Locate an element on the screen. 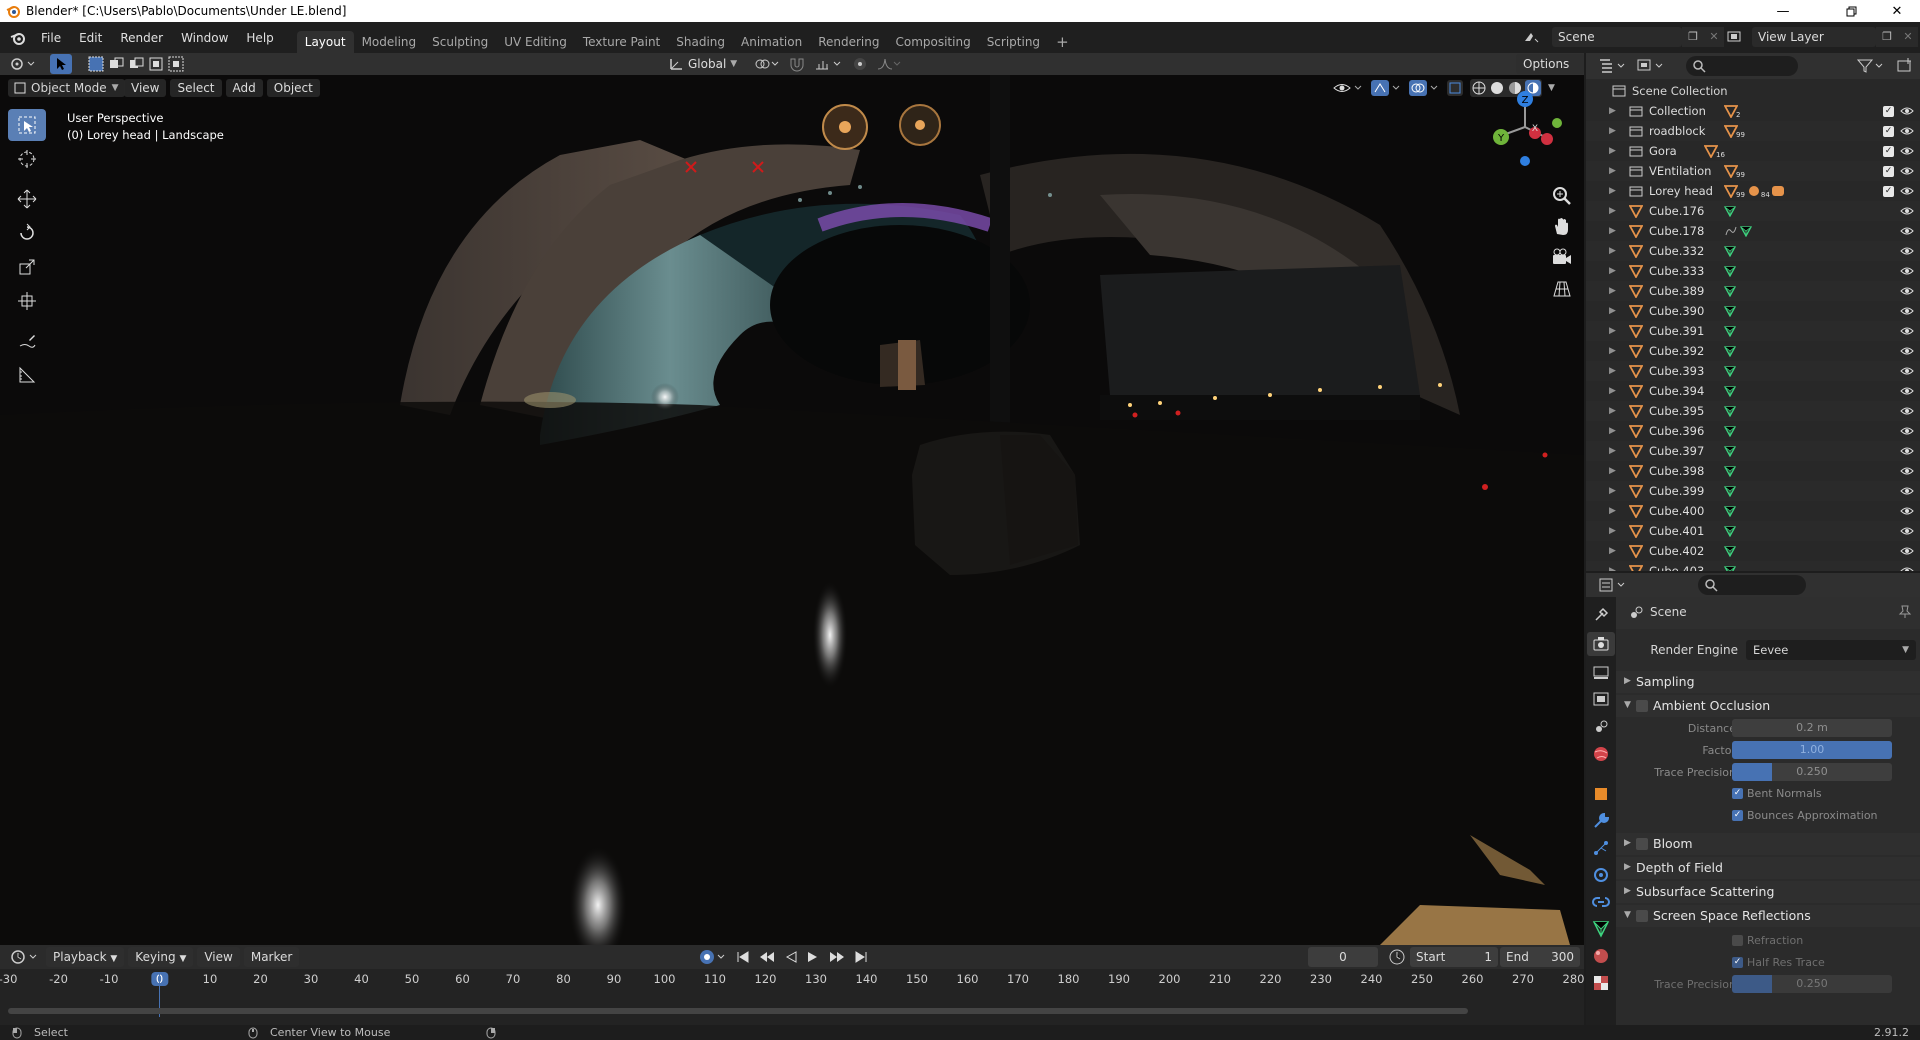  ssr-enable-checkbox is located at coordinates (1642, 916).